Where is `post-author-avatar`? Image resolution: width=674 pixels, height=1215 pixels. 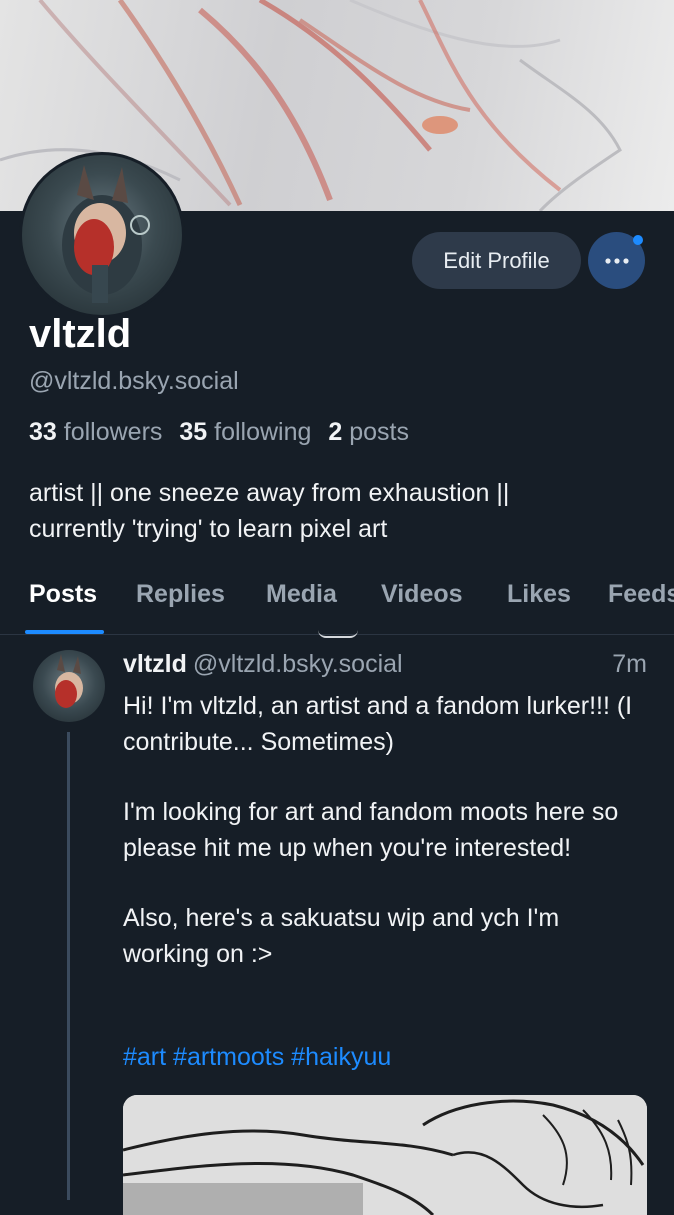
post-author-avatar is located at coordinates (69, 686).